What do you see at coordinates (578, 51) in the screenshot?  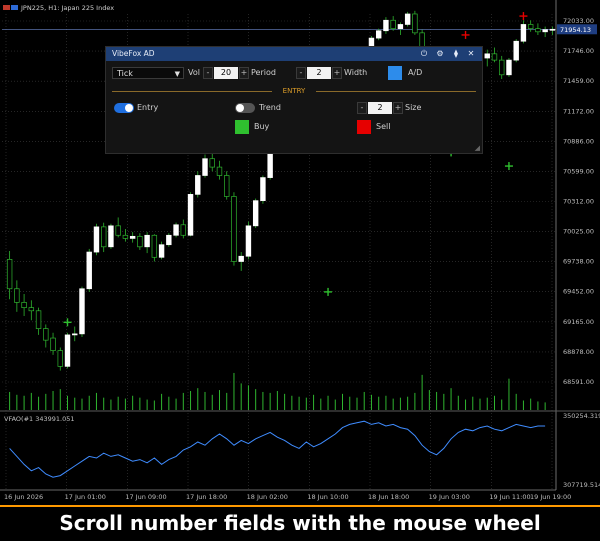 I see `price-tick-label: 71746.00` at bounding box center [578, 51].